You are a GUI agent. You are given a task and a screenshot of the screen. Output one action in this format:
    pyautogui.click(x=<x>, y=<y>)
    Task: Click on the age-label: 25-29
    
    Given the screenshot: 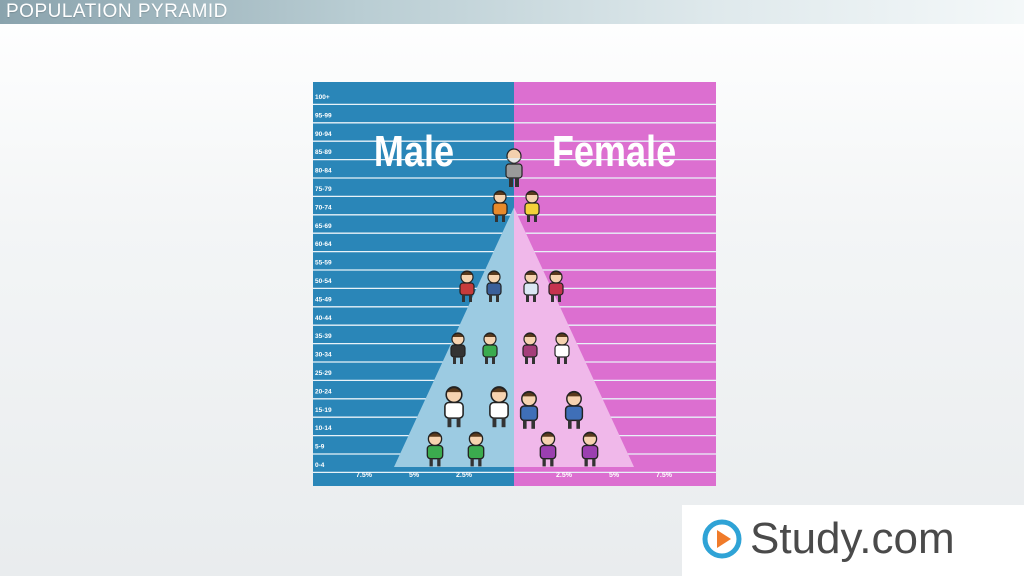 What is the action you would take?
    pyautogui.click(x=323, y=373)
    